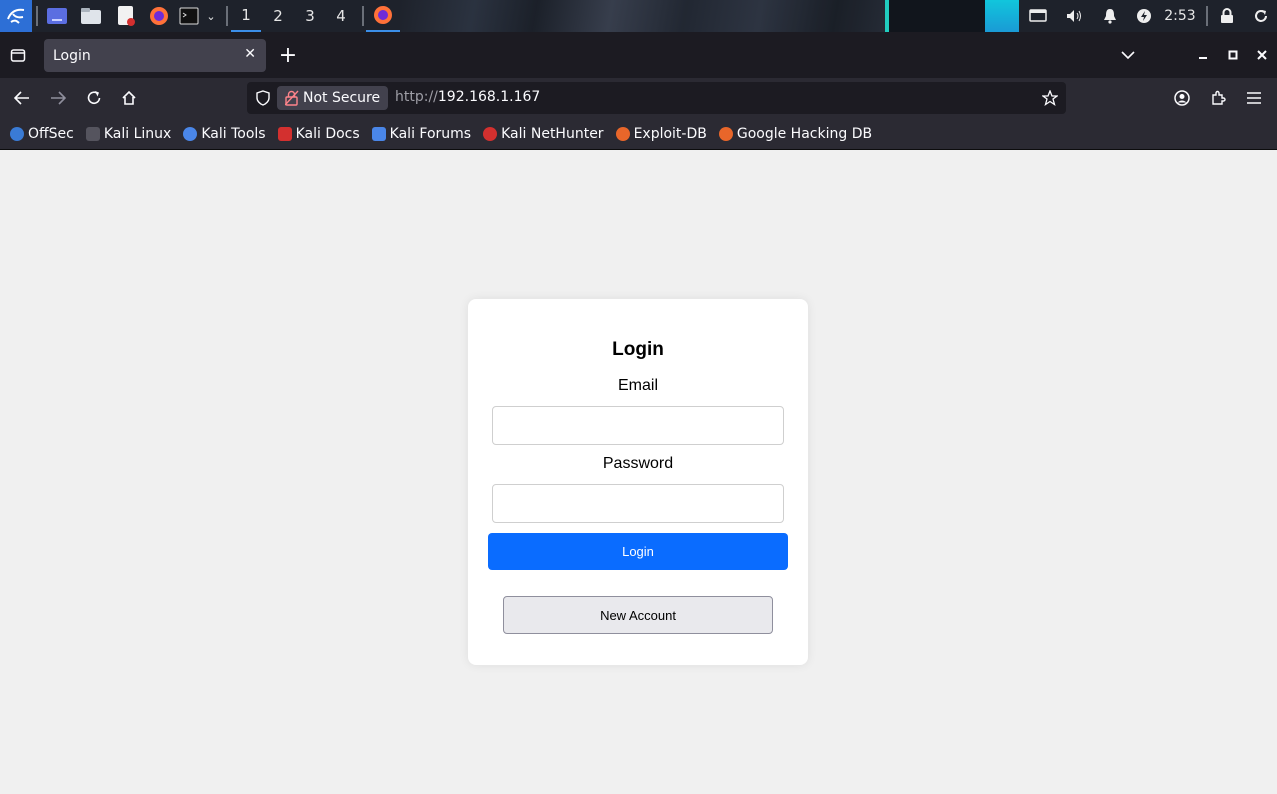 The width and height of the screenshot is (1277, 794). I want to click on not-secure-badge: Not Secure, so click(333, 98).